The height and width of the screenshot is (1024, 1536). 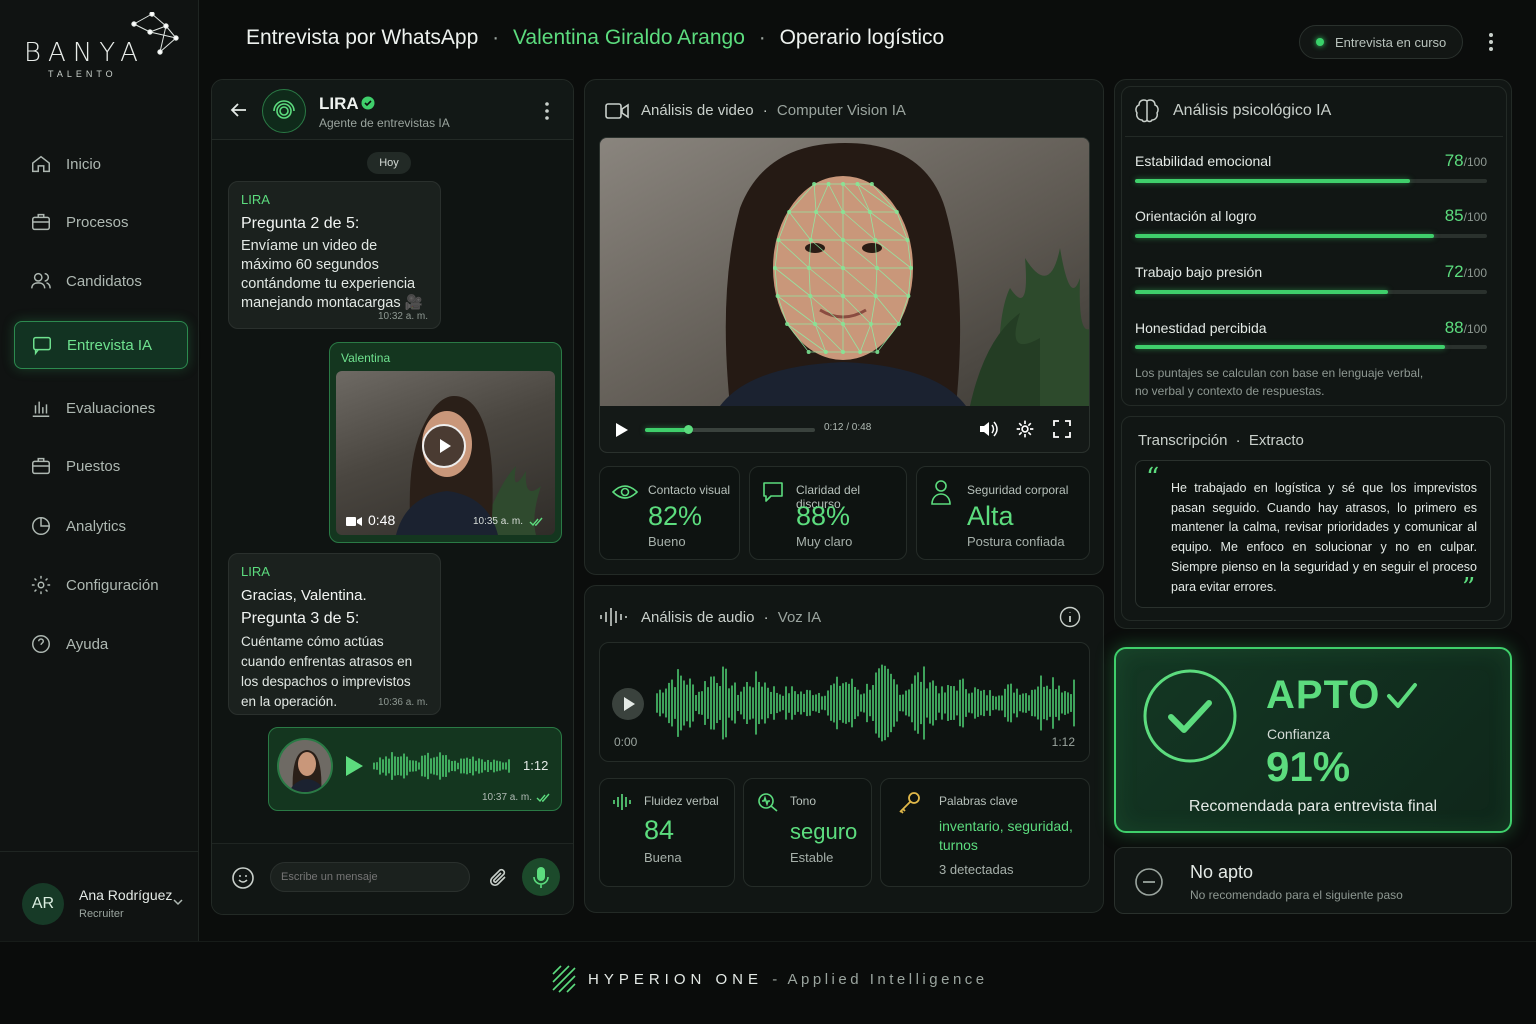 What do you see at coordinates (663, 857) in the screenshot?
I see `metric-sub: Buena` at bounding box center [663, 857].